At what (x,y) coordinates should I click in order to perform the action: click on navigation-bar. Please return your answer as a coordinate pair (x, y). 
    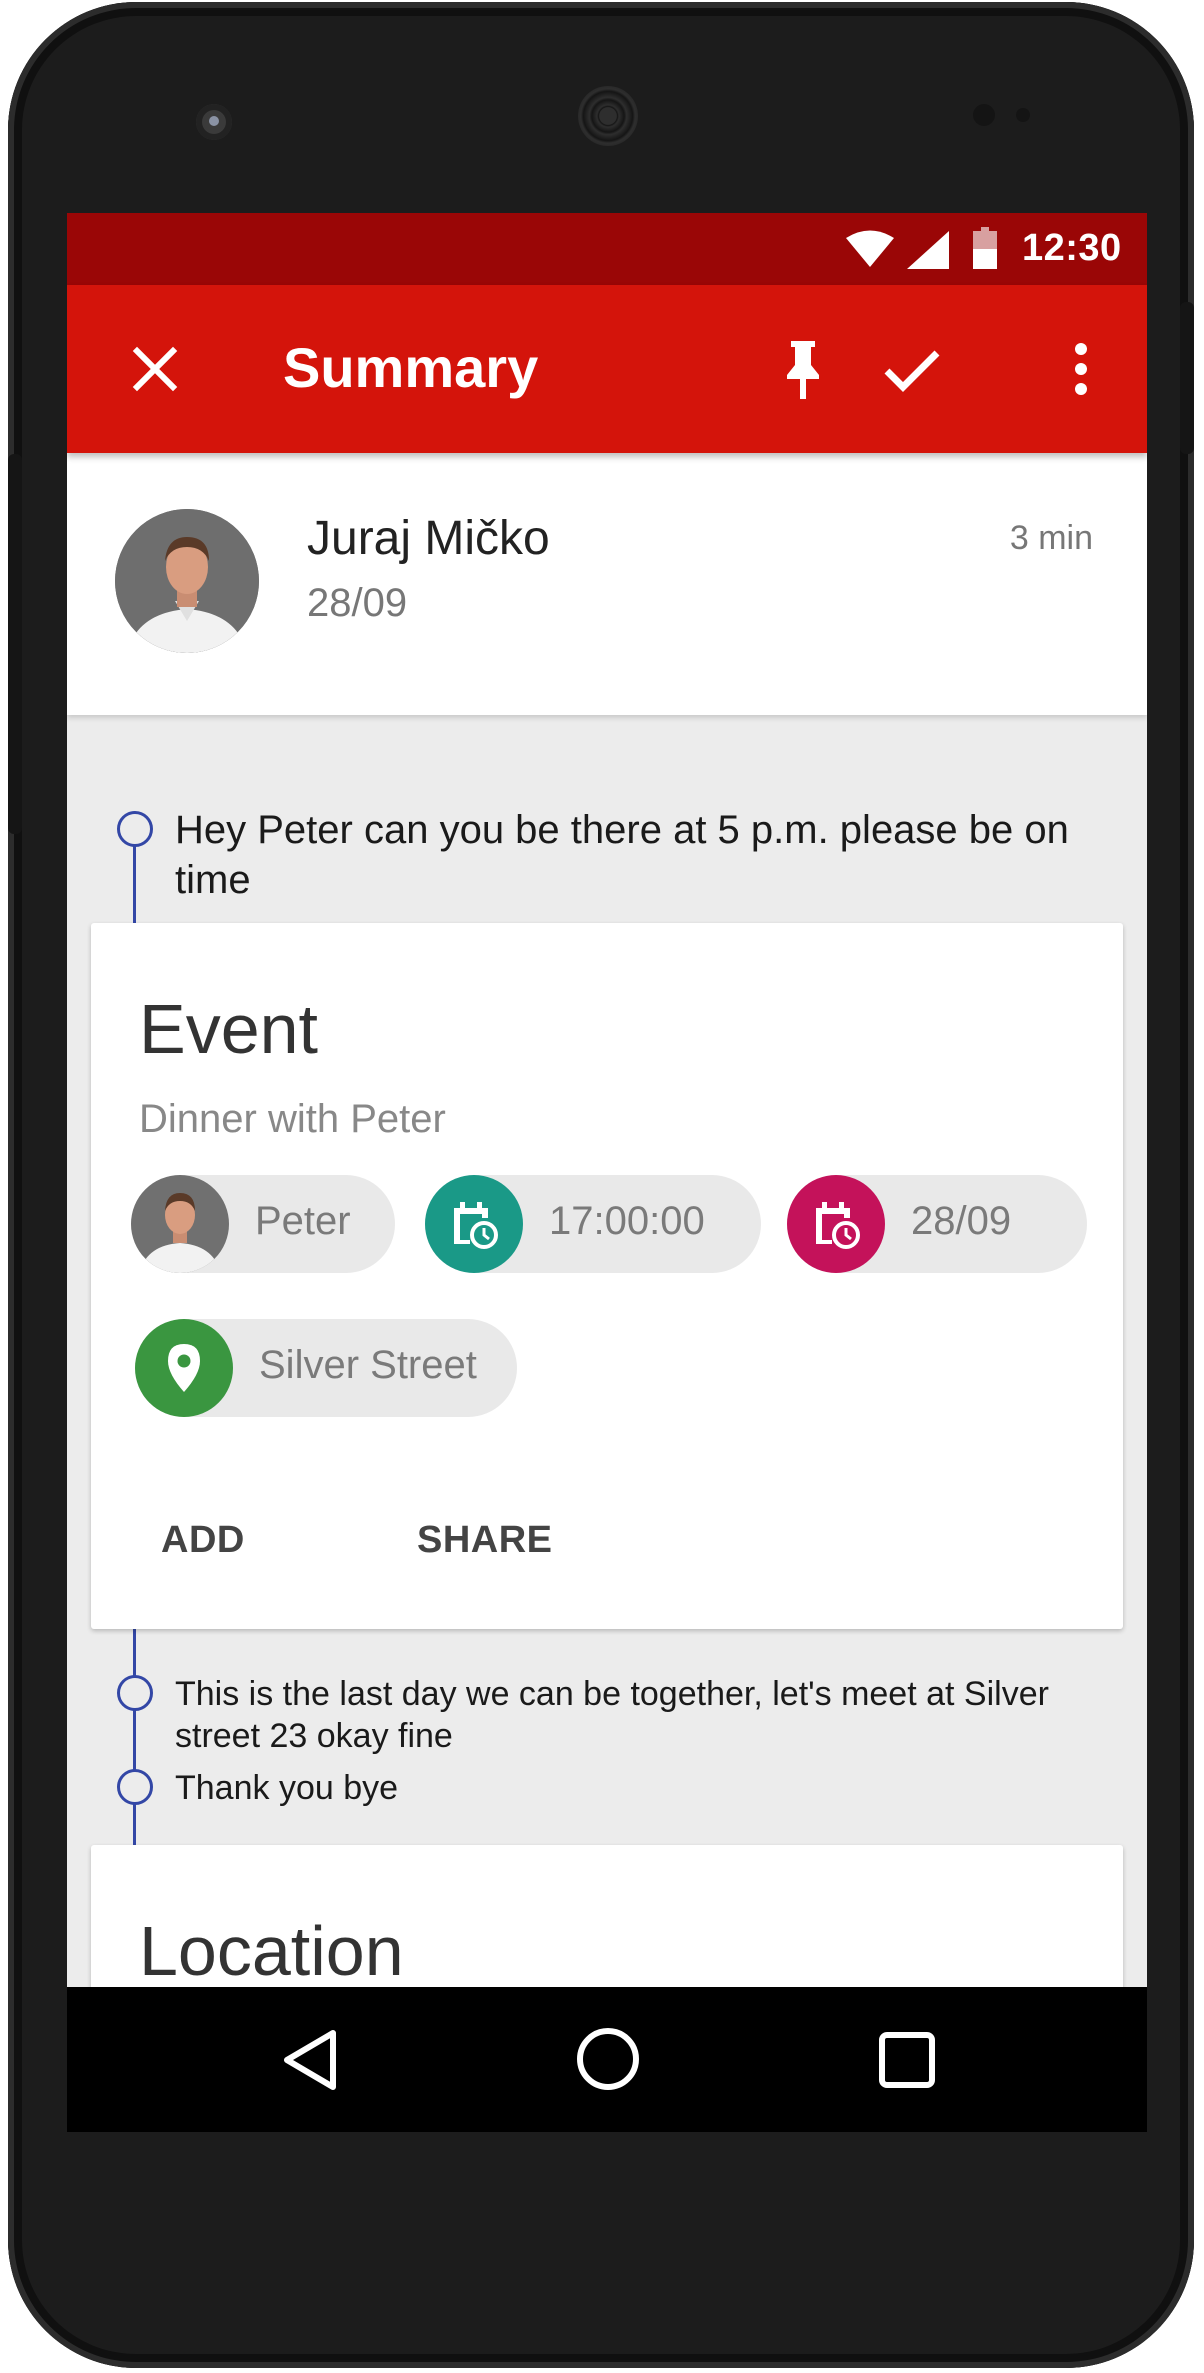
    Looking at the image, I should click on (607, 2059).